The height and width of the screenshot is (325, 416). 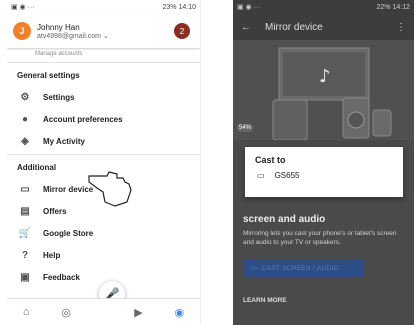 I want to click on status-bar: ▣ ◉ ··· 22% 14:12, so click(x=323, y=7).